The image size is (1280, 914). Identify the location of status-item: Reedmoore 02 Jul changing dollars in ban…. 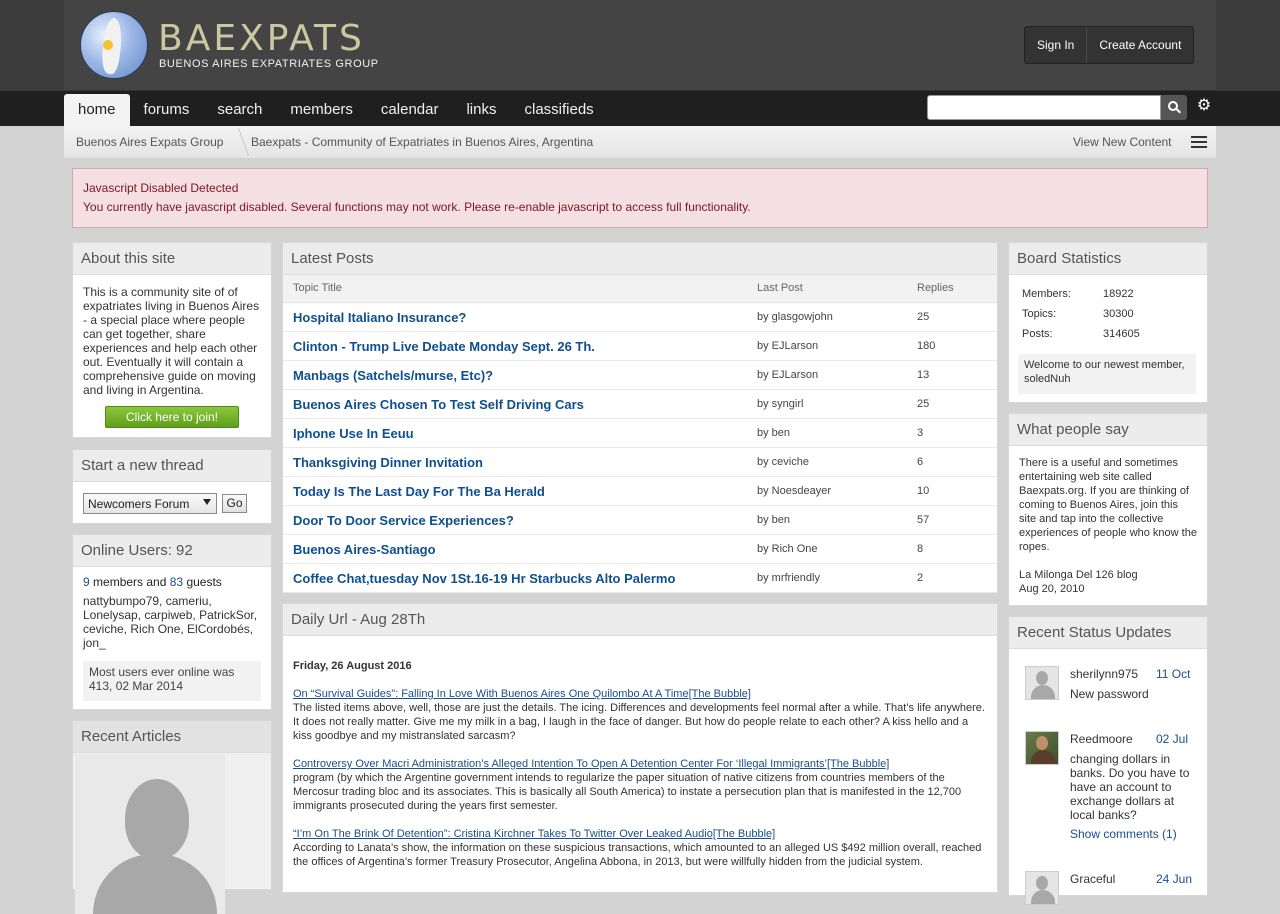
(1111, 791).